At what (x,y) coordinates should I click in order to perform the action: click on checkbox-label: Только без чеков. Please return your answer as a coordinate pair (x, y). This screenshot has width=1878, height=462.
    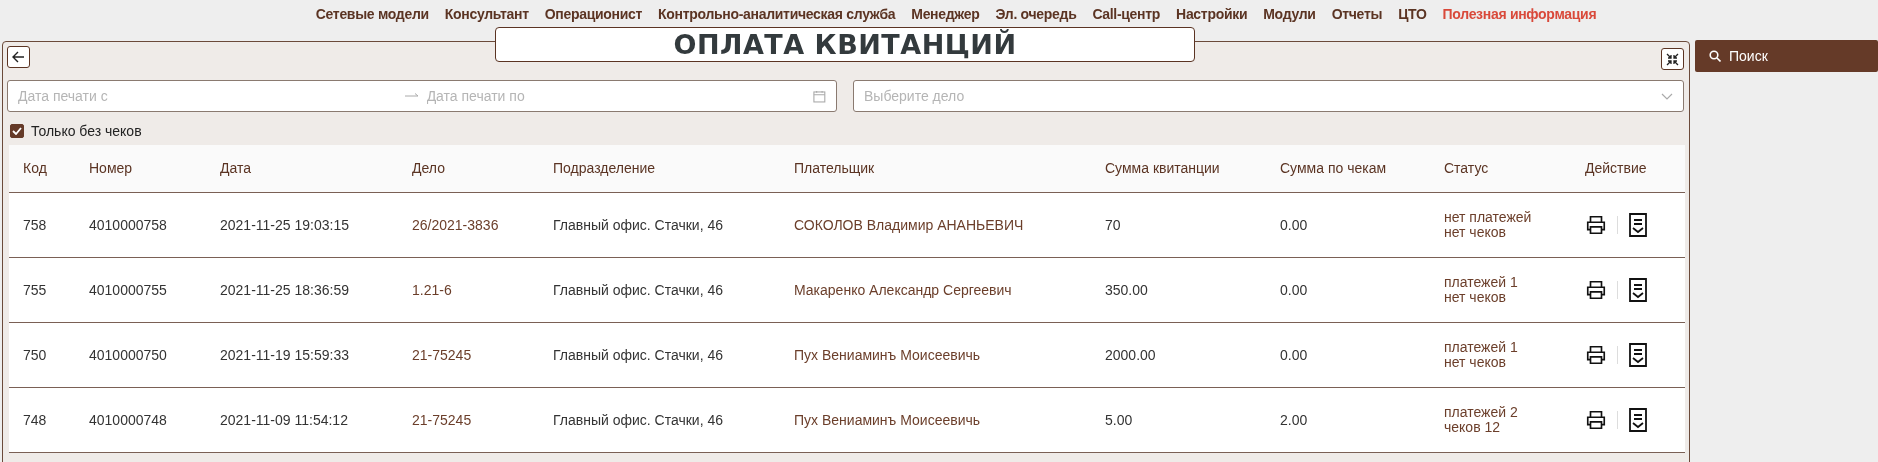
    Looking at the image, I should click on (86, 130).